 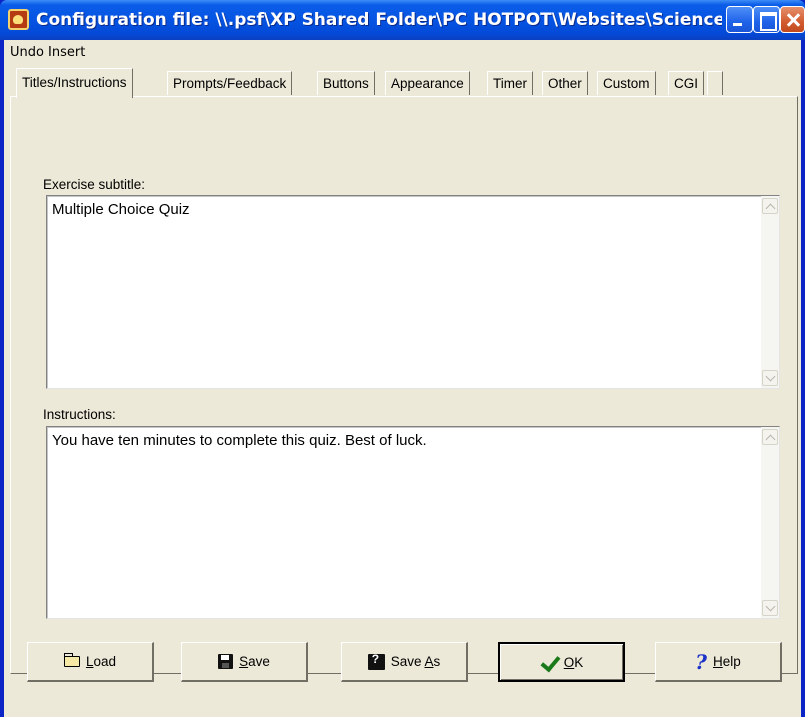 I want to click on save-button: Save, so click(x=244, y=662).